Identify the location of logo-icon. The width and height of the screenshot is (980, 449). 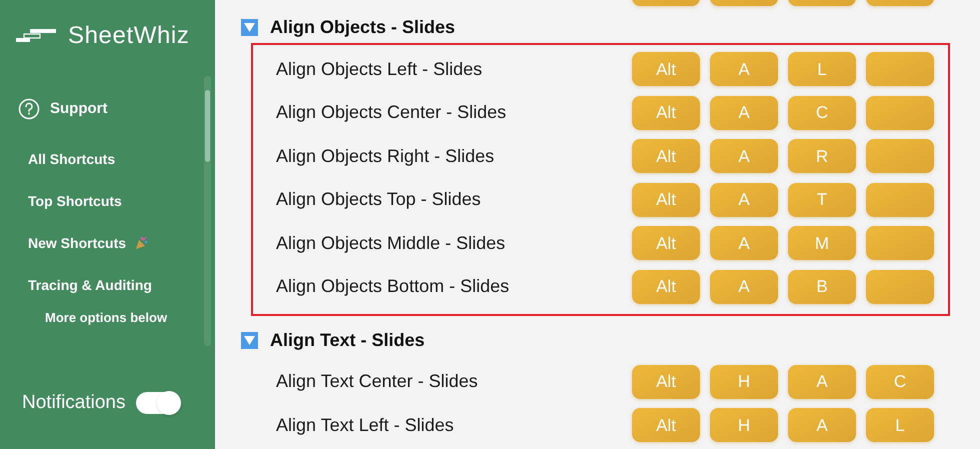
(36, 36).